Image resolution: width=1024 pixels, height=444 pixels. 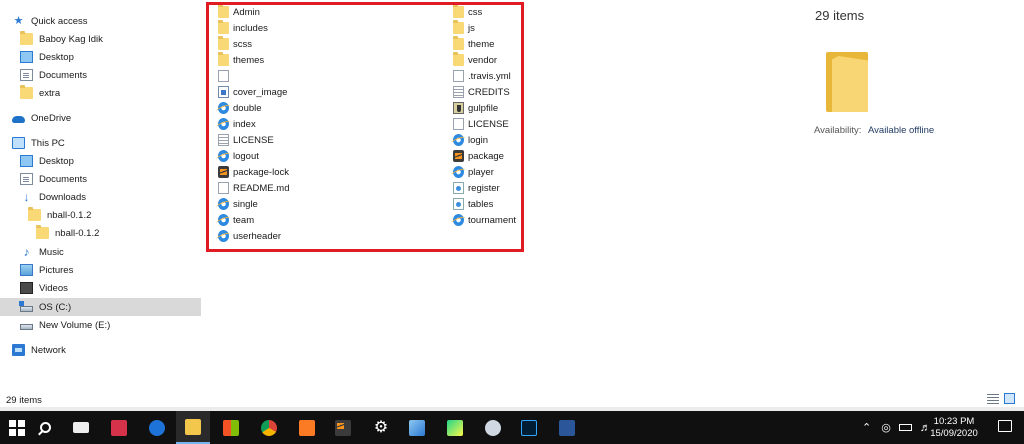 I want to click on file-name: theme, so click(x=481, y=44).